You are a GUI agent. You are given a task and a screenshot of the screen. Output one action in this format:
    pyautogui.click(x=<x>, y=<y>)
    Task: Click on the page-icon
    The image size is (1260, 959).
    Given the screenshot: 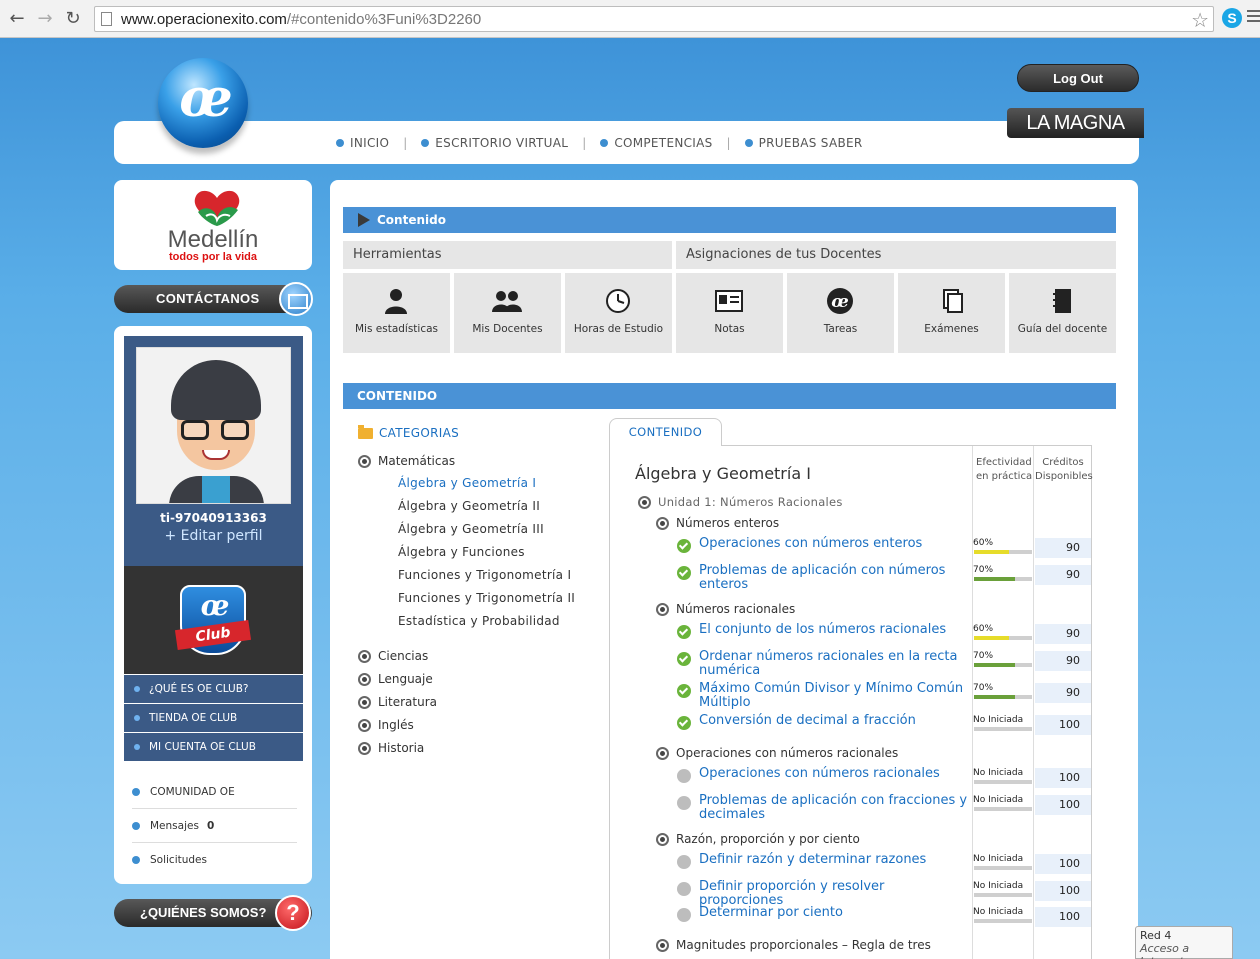 What is the action you would take?
    pyautogui.click(x=106, y=19)
    